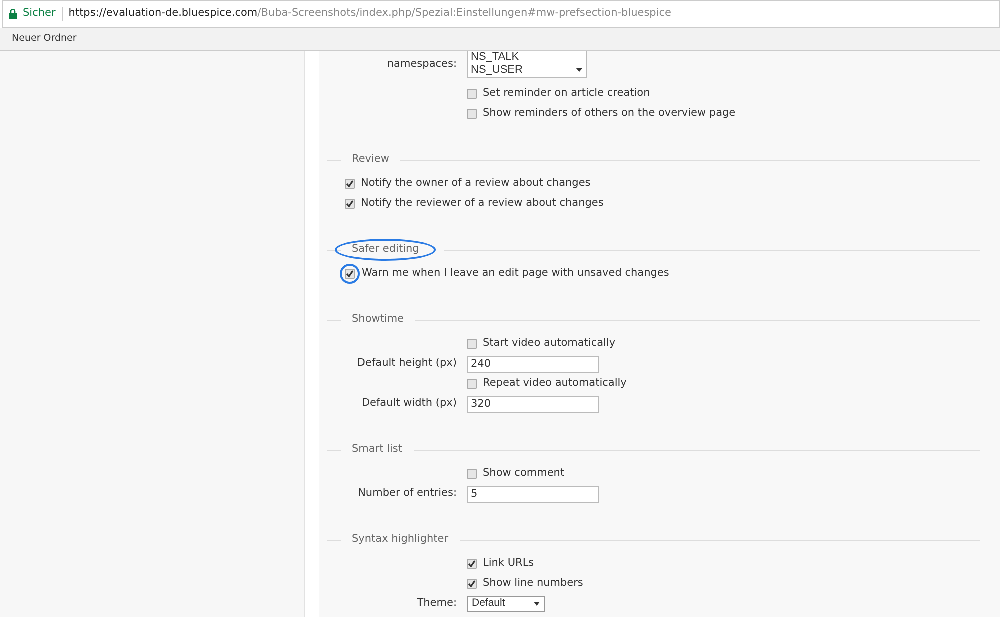  I want to click on text-input: 320, so click(533, 404).